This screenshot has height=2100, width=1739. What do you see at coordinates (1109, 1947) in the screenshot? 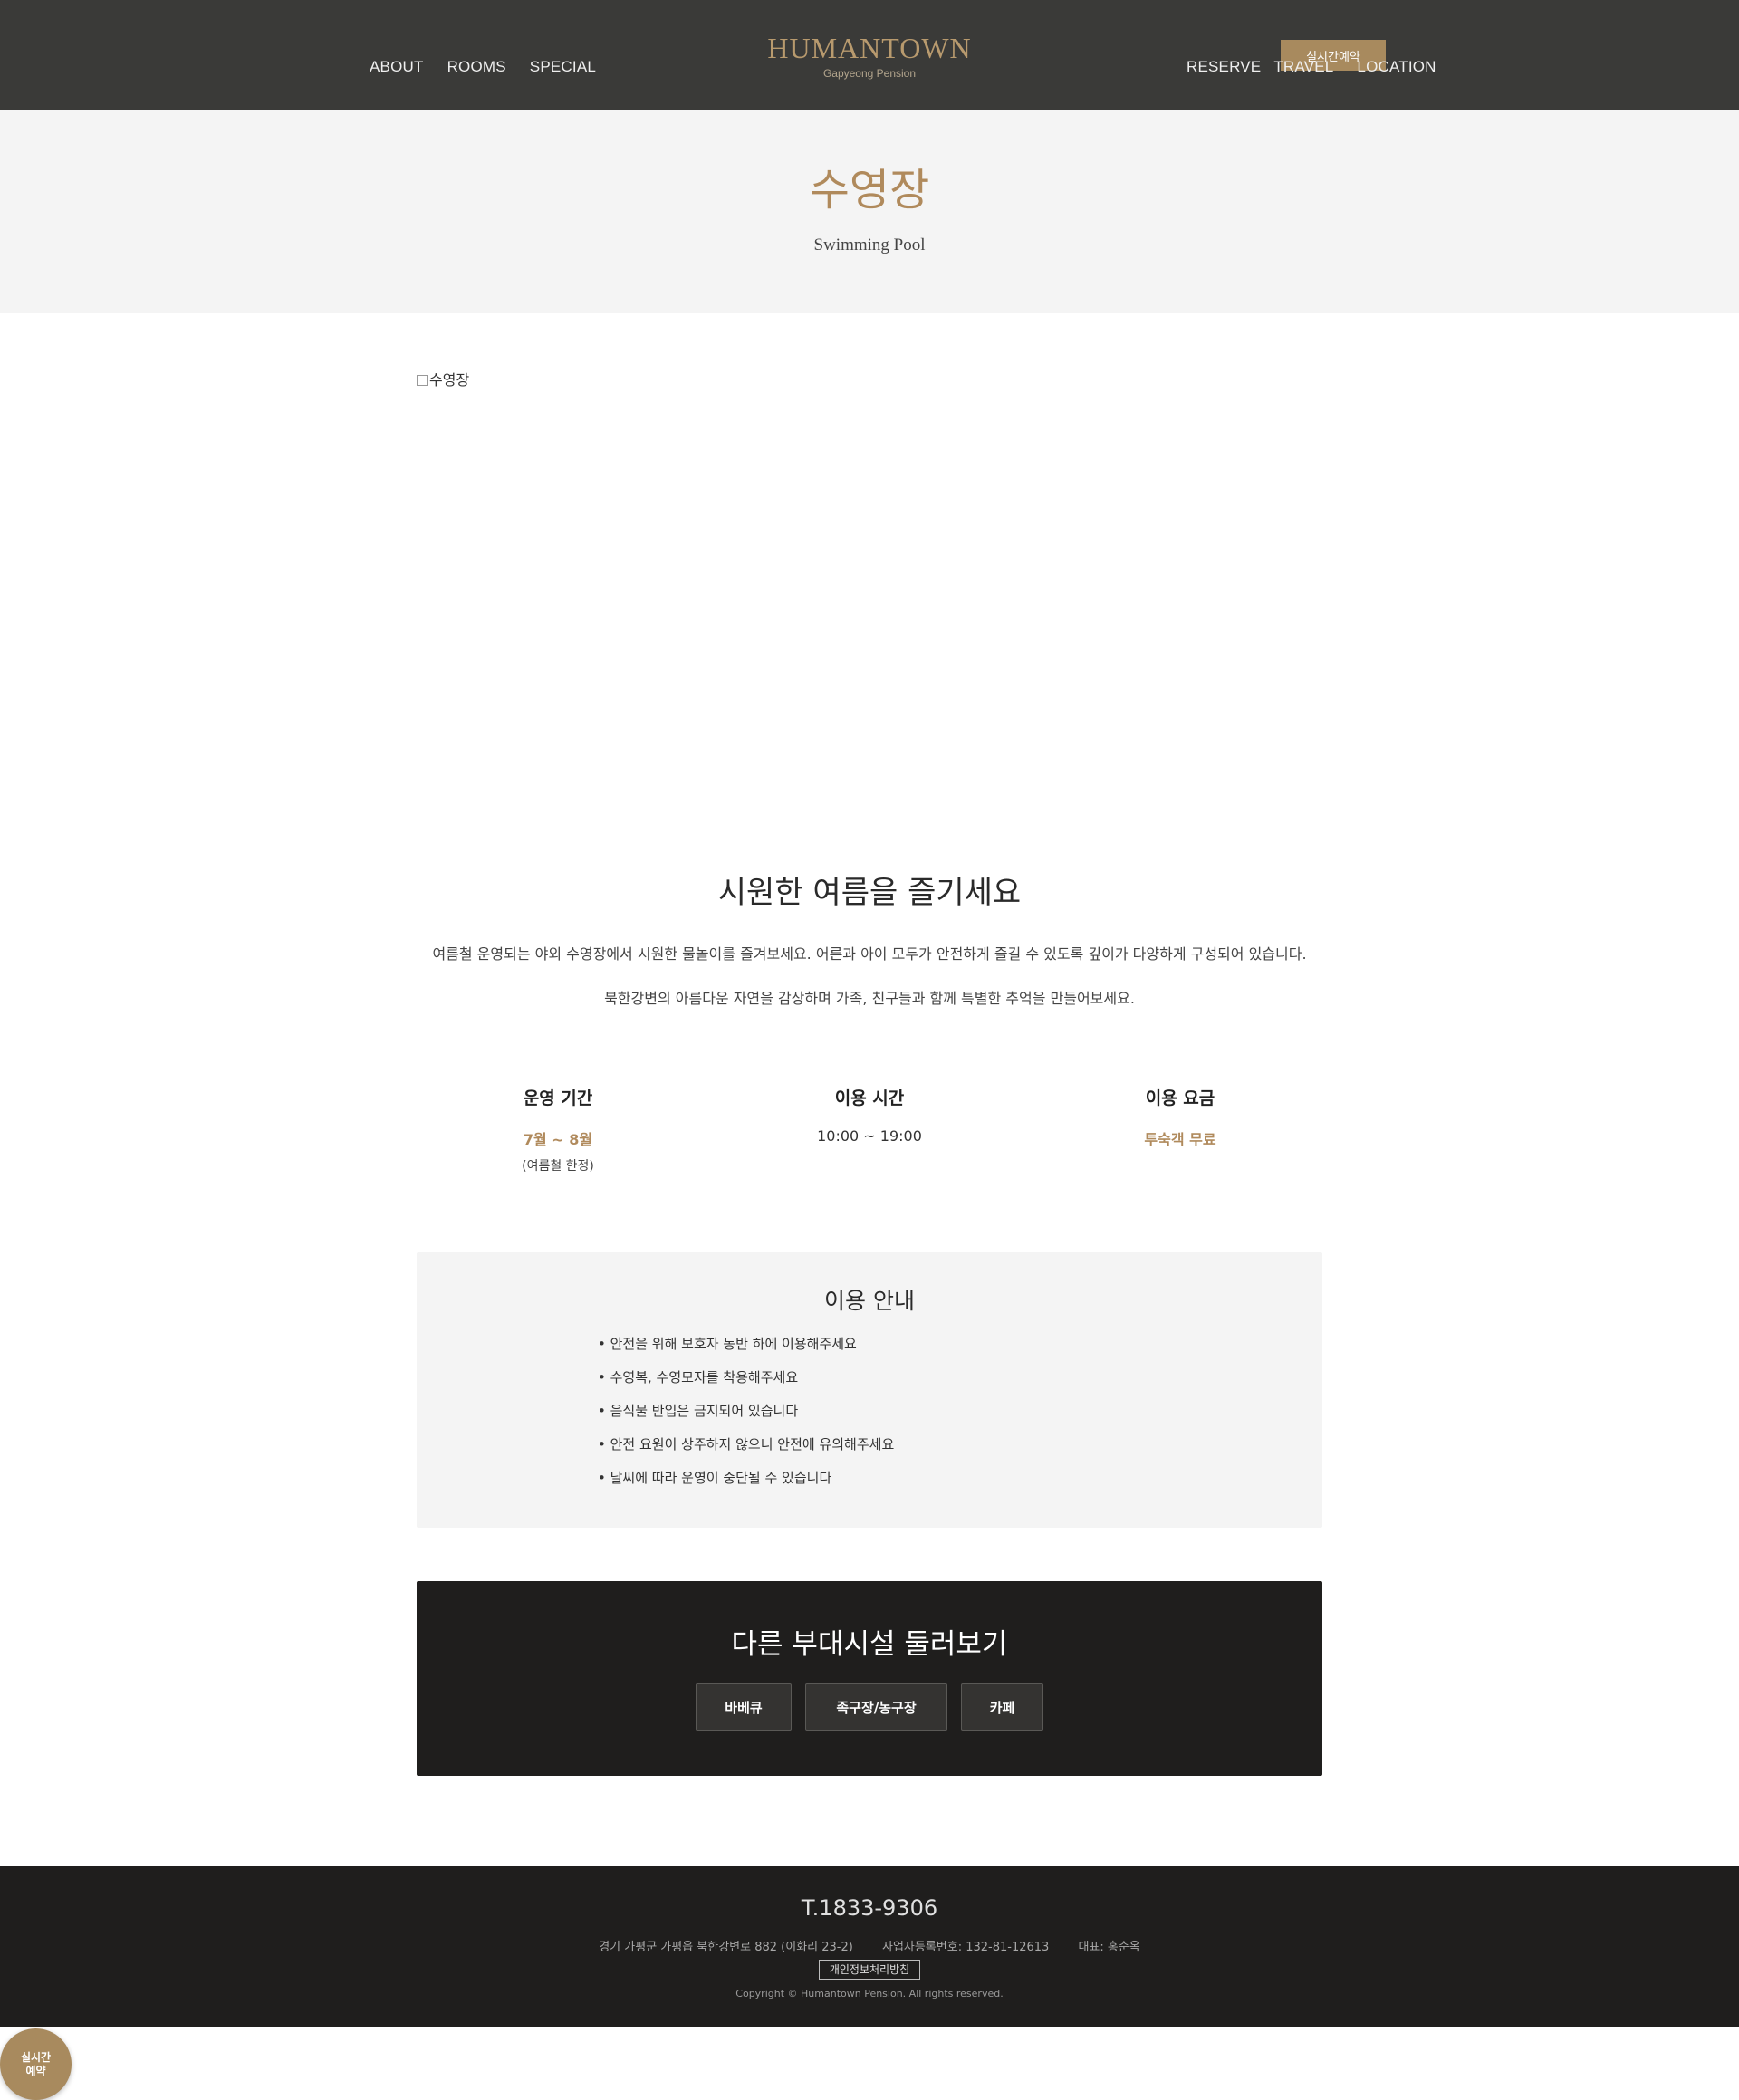
I see `footer-ceo: 대표: 홍순옥` at bounding box center [1109, 1947].